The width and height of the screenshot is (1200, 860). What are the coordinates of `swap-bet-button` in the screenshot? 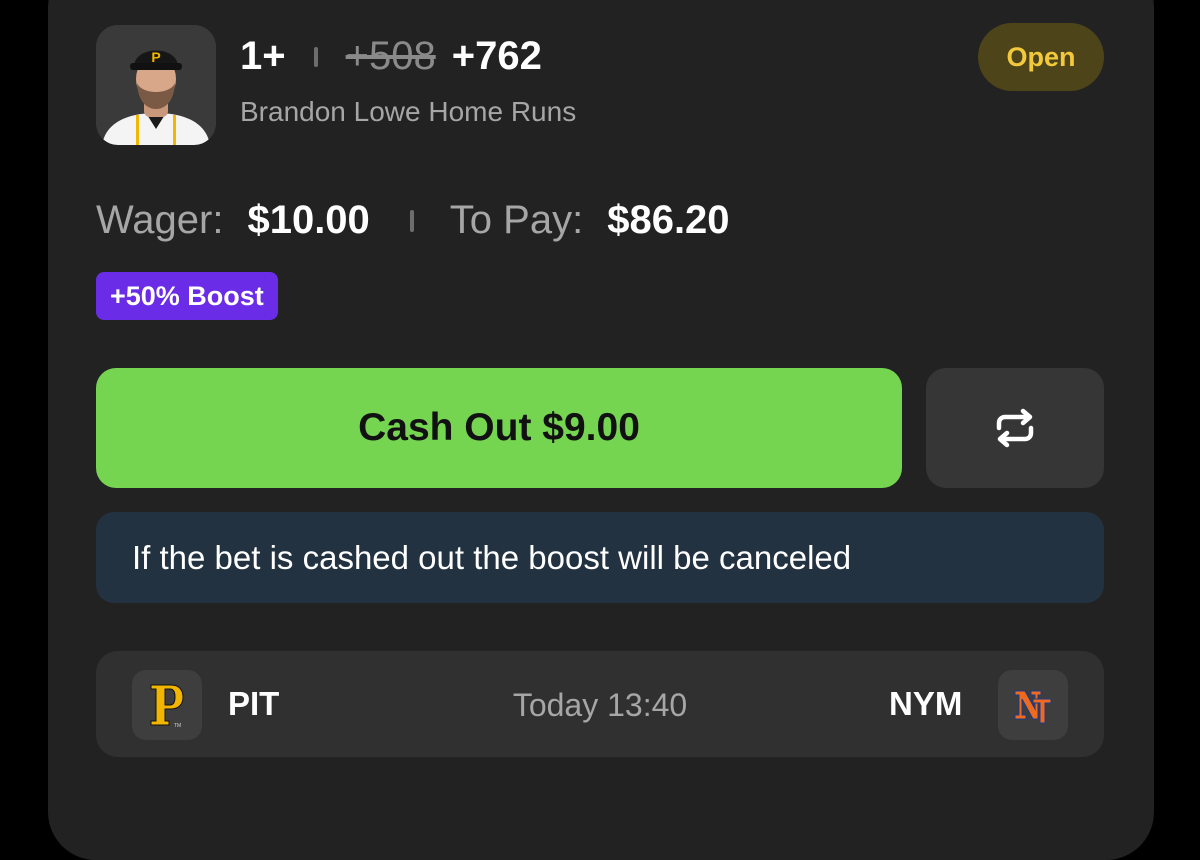 It's located at (1015, 428).